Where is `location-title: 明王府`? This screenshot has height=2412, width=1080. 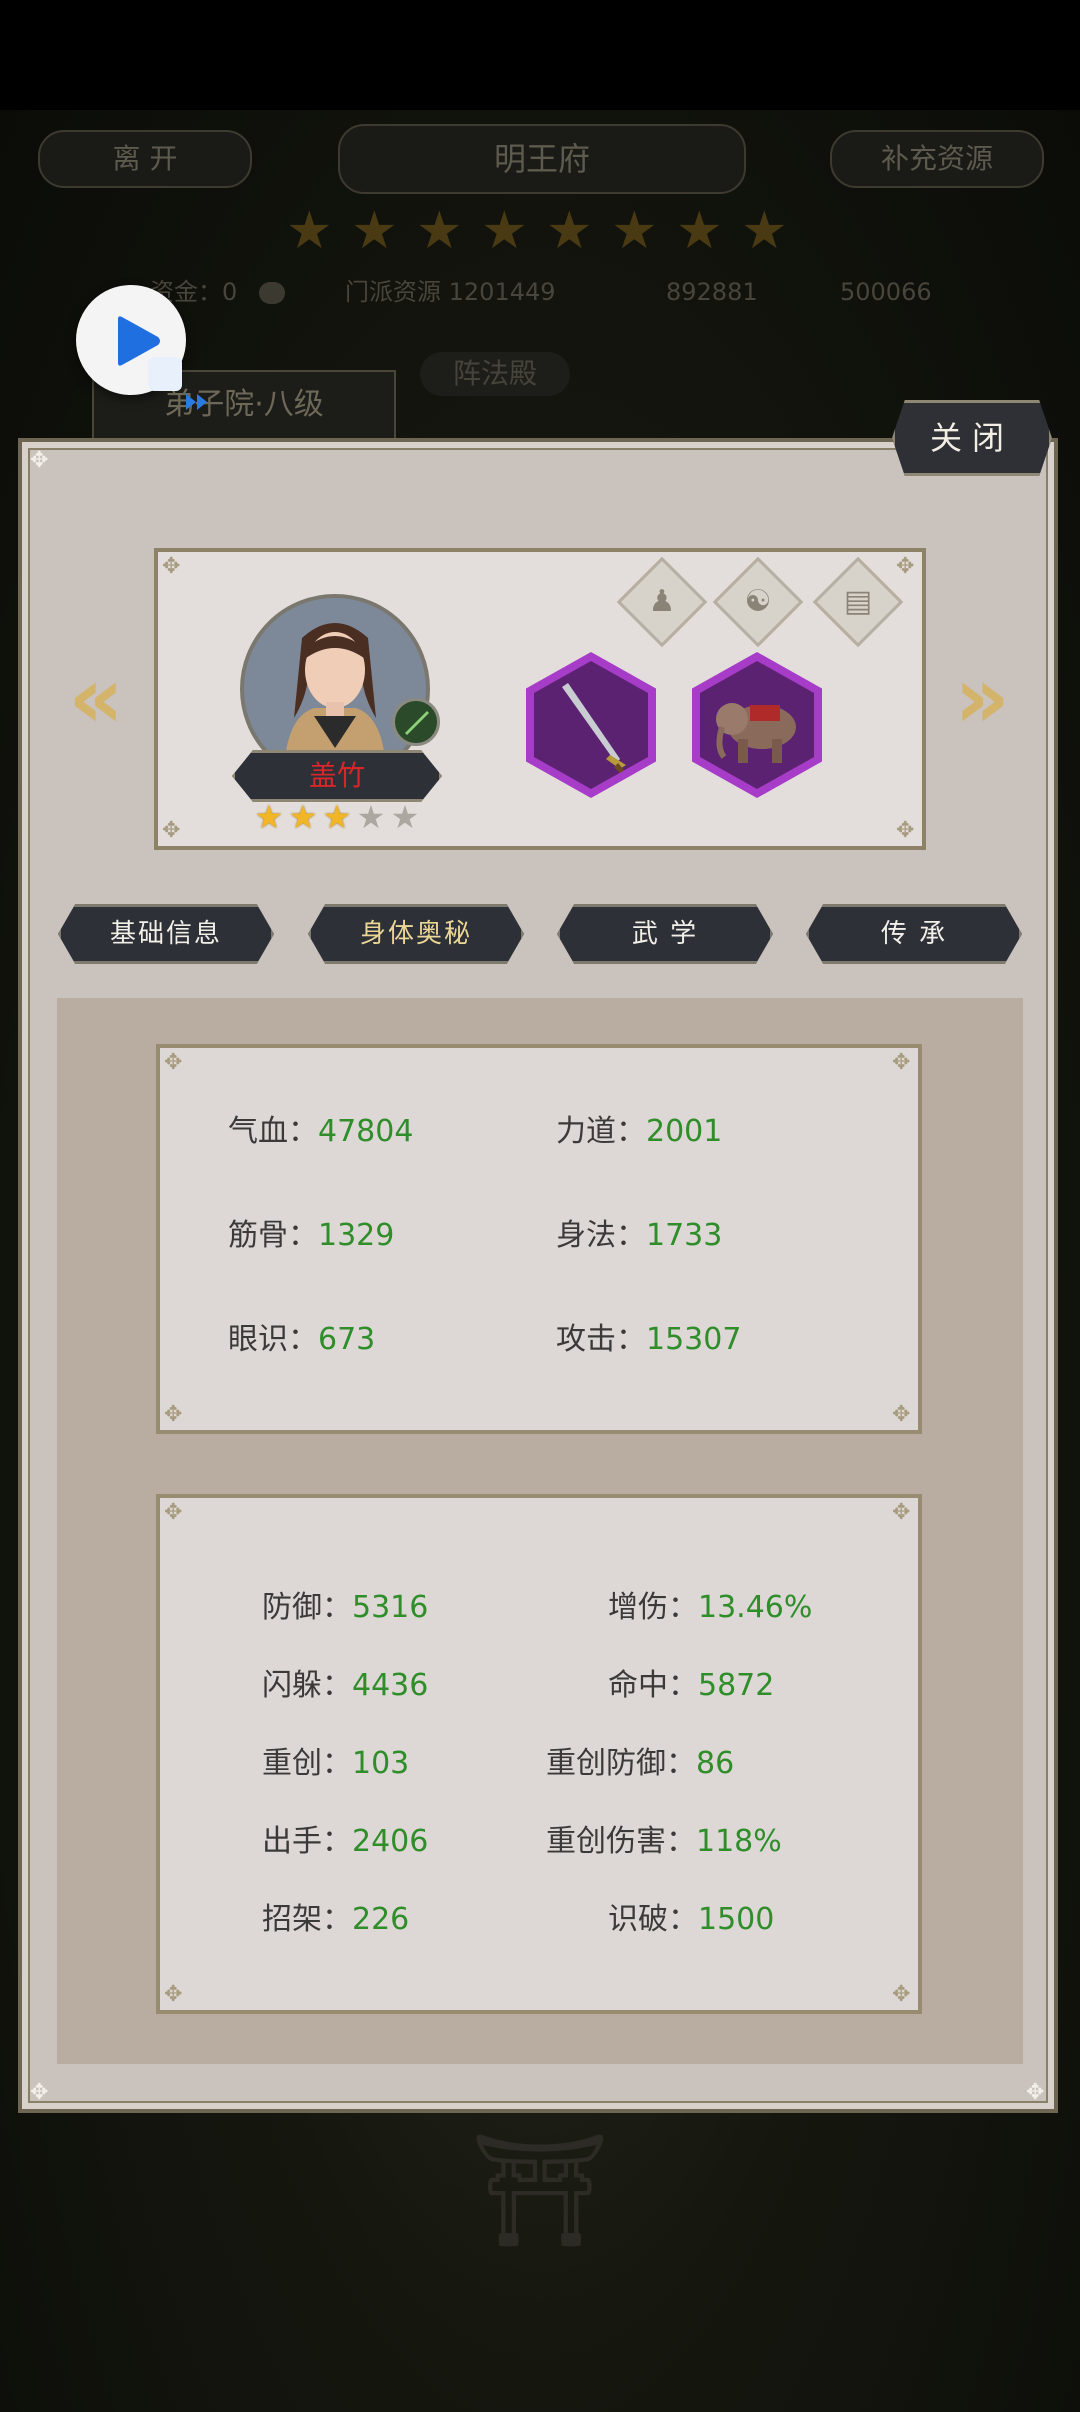 location-title: 明王府 is located at coordinates (542, 159).